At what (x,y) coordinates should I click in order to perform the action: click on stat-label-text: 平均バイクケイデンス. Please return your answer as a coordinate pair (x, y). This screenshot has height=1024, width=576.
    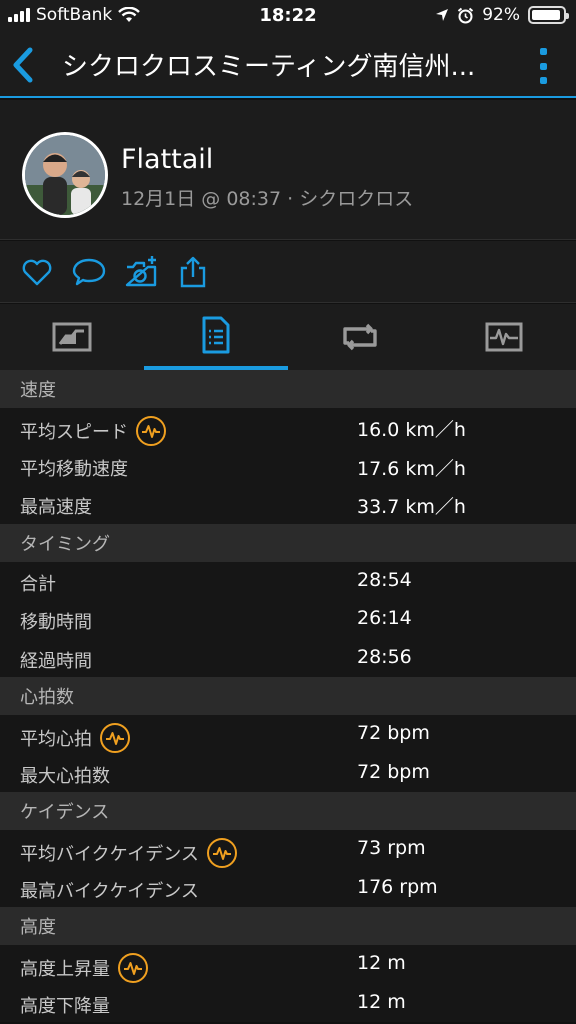
    Looking at the image, I should click on (109, 854).